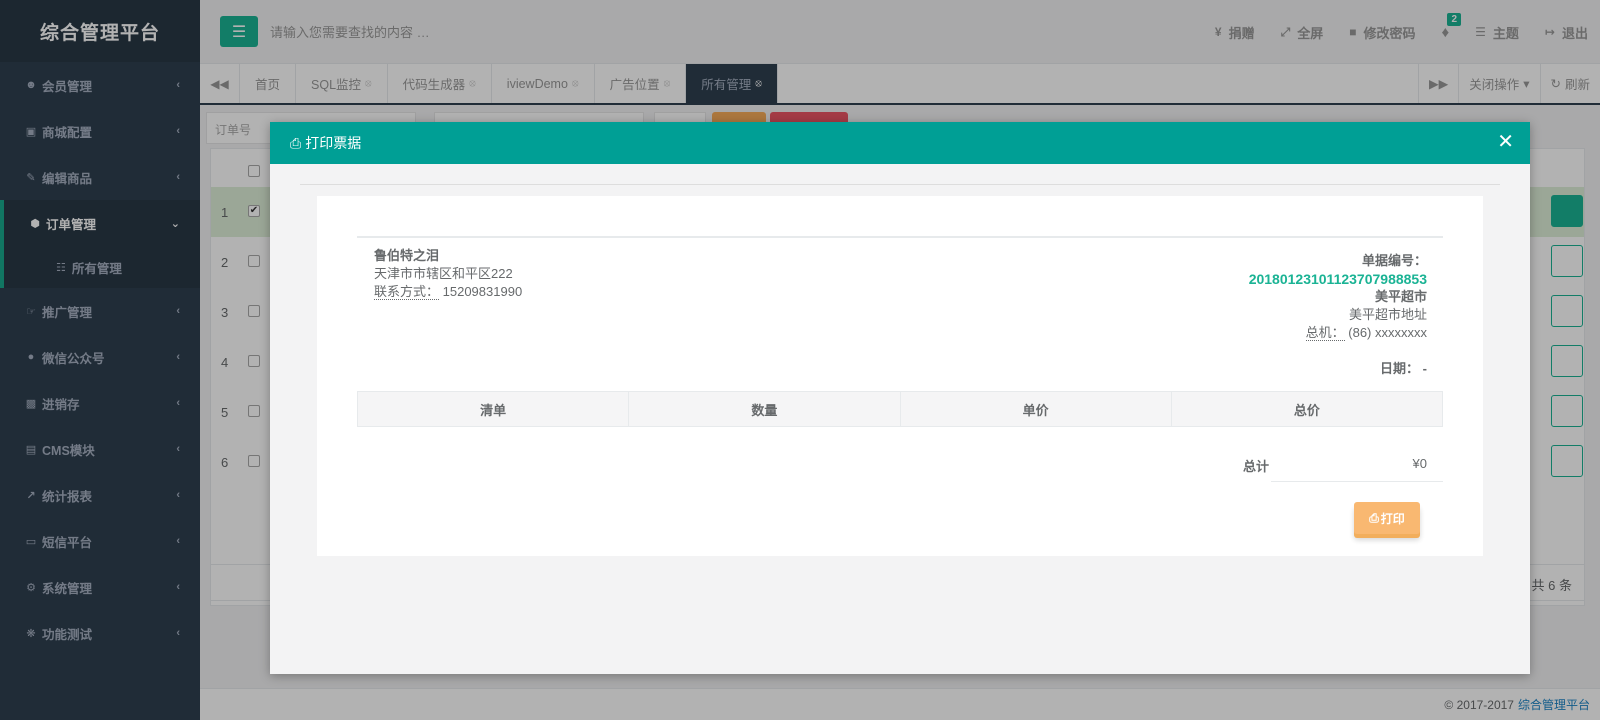 This screenshot has width=1600, height=720. I want to click on receipt-number: 20180123101123707988853, so click(1337, 279).